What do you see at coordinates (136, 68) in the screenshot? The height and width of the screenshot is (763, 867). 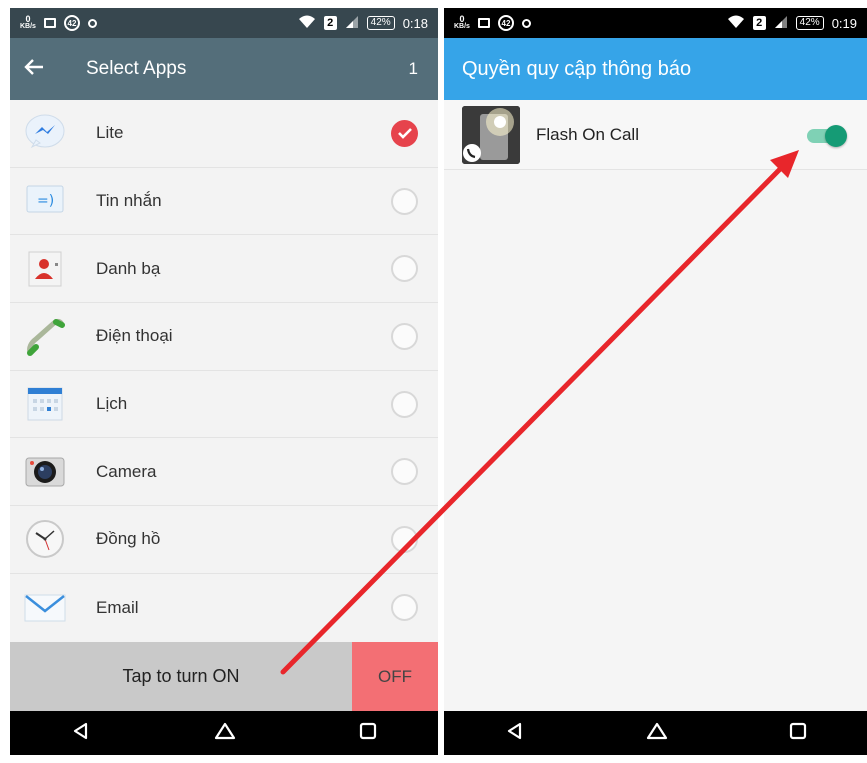 I see `page-title: Select Apps` at bounding box center [136, 68].